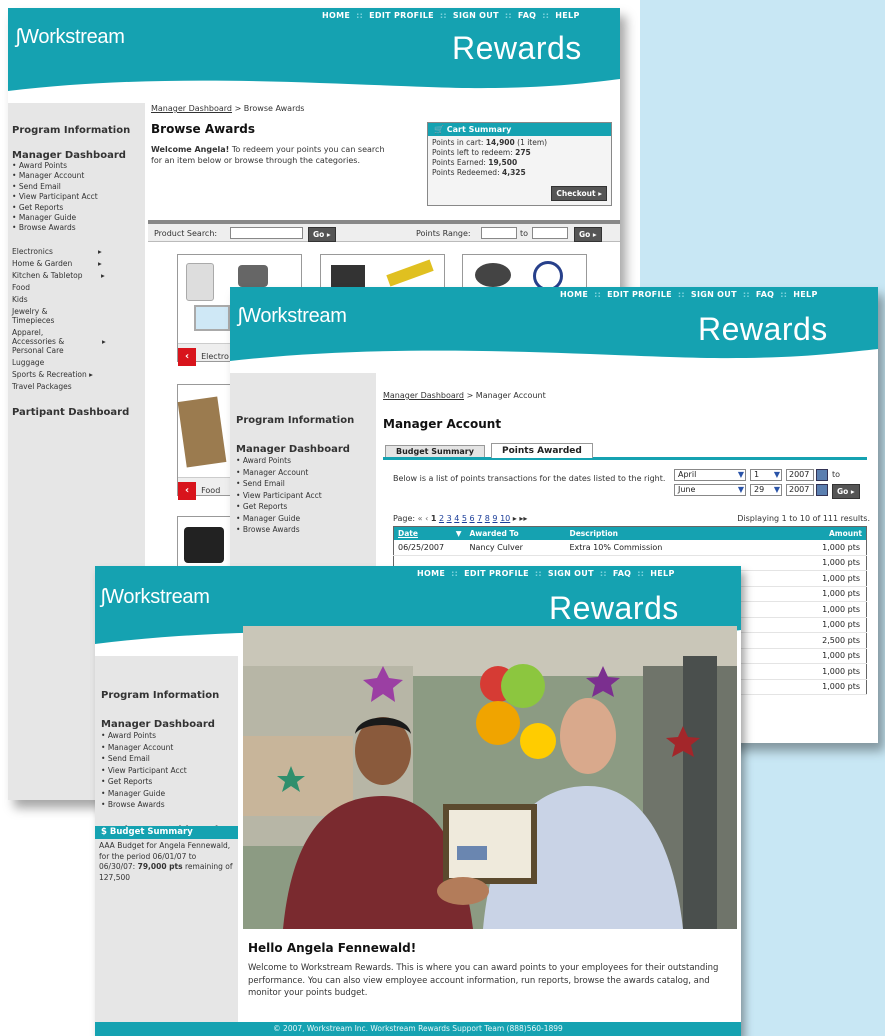  Describe the element at coordinates (441, 518) in the screenshot. I see `page-2: 2` at that location.